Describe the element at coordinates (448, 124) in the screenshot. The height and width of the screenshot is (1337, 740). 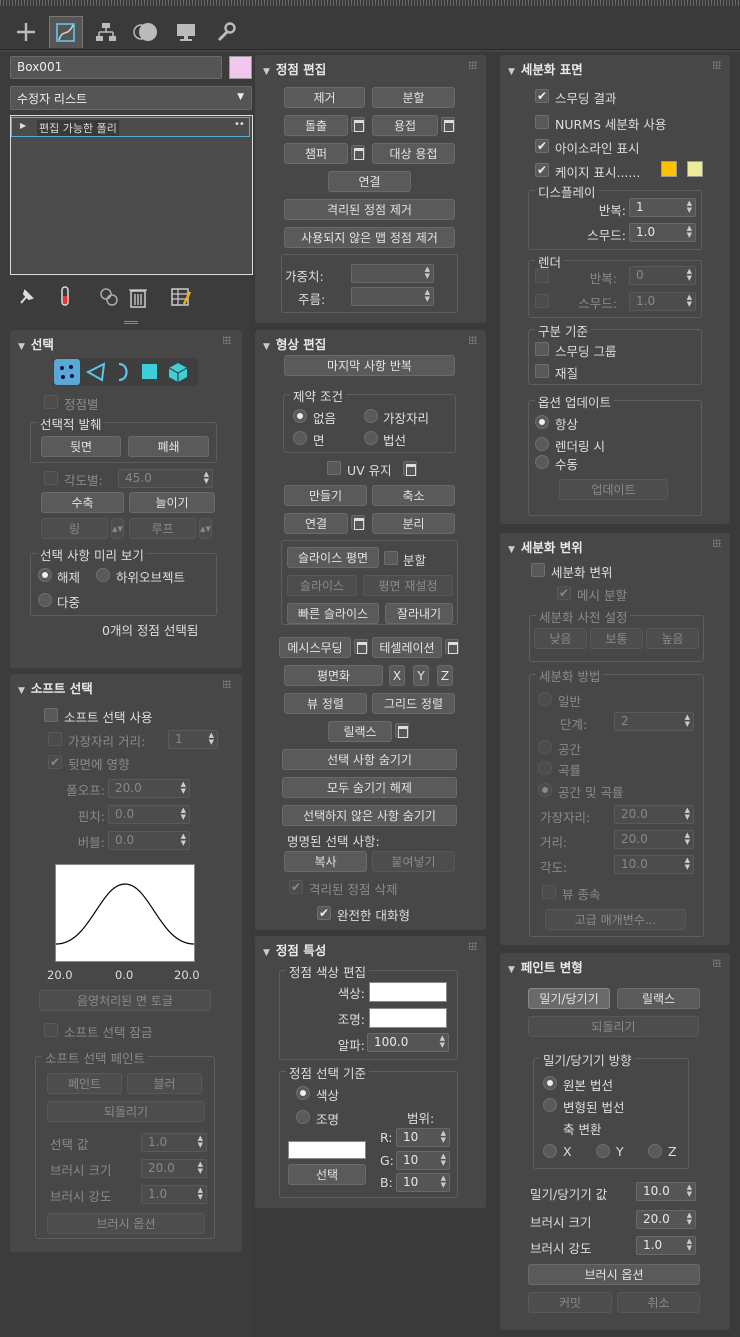
I see `weld-settings-icon` at that location.